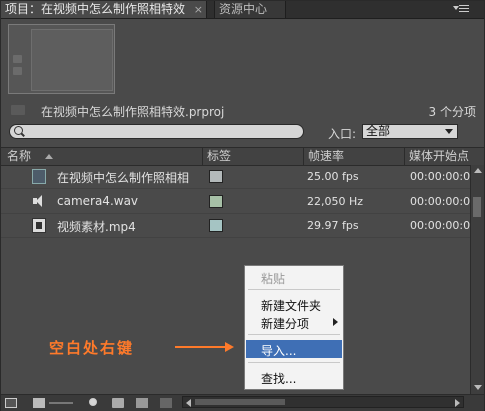  Describe the element at coordinates (204, 347) in the screenshot. I see `annotation-arrow` at that location.